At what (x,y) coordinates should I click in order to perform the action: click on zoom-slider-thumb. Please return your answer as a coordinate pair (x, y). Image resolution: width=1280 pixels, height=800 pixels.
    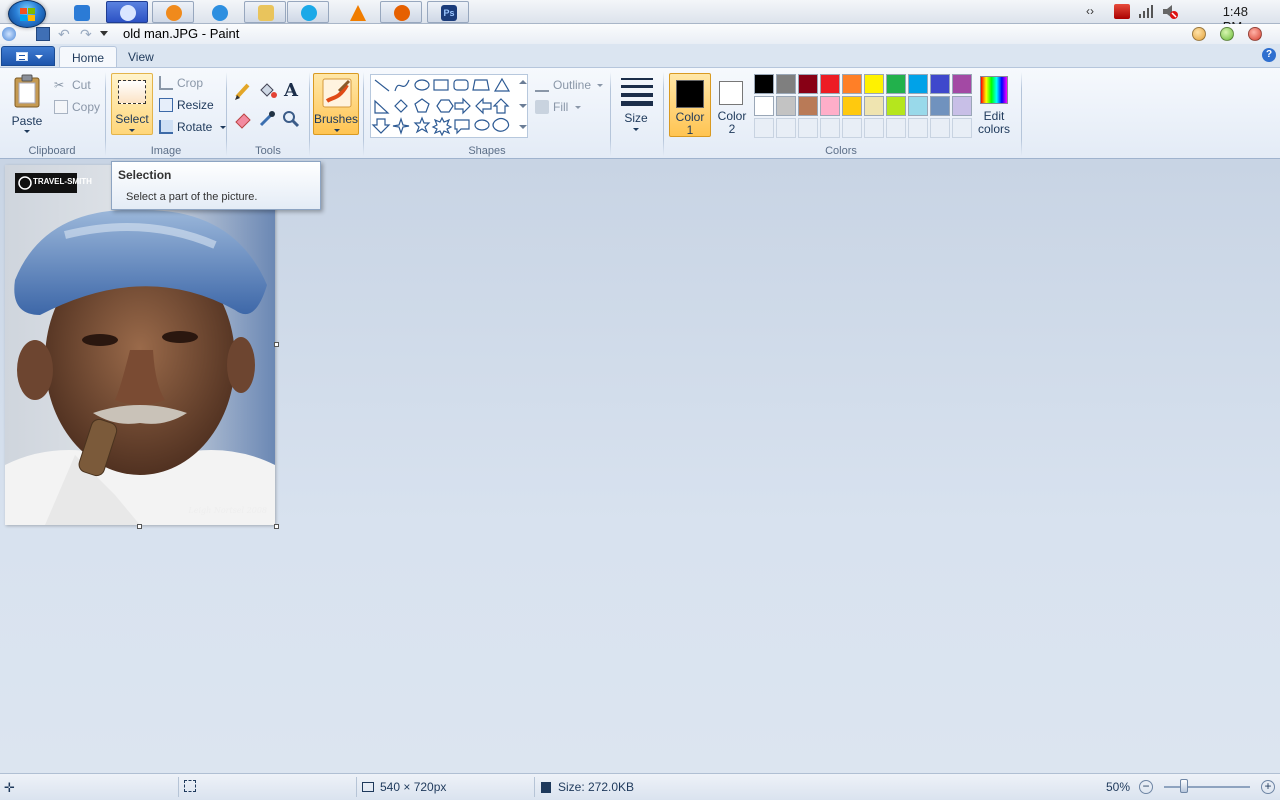
    Looking at the image, I should click on (1184, 786).